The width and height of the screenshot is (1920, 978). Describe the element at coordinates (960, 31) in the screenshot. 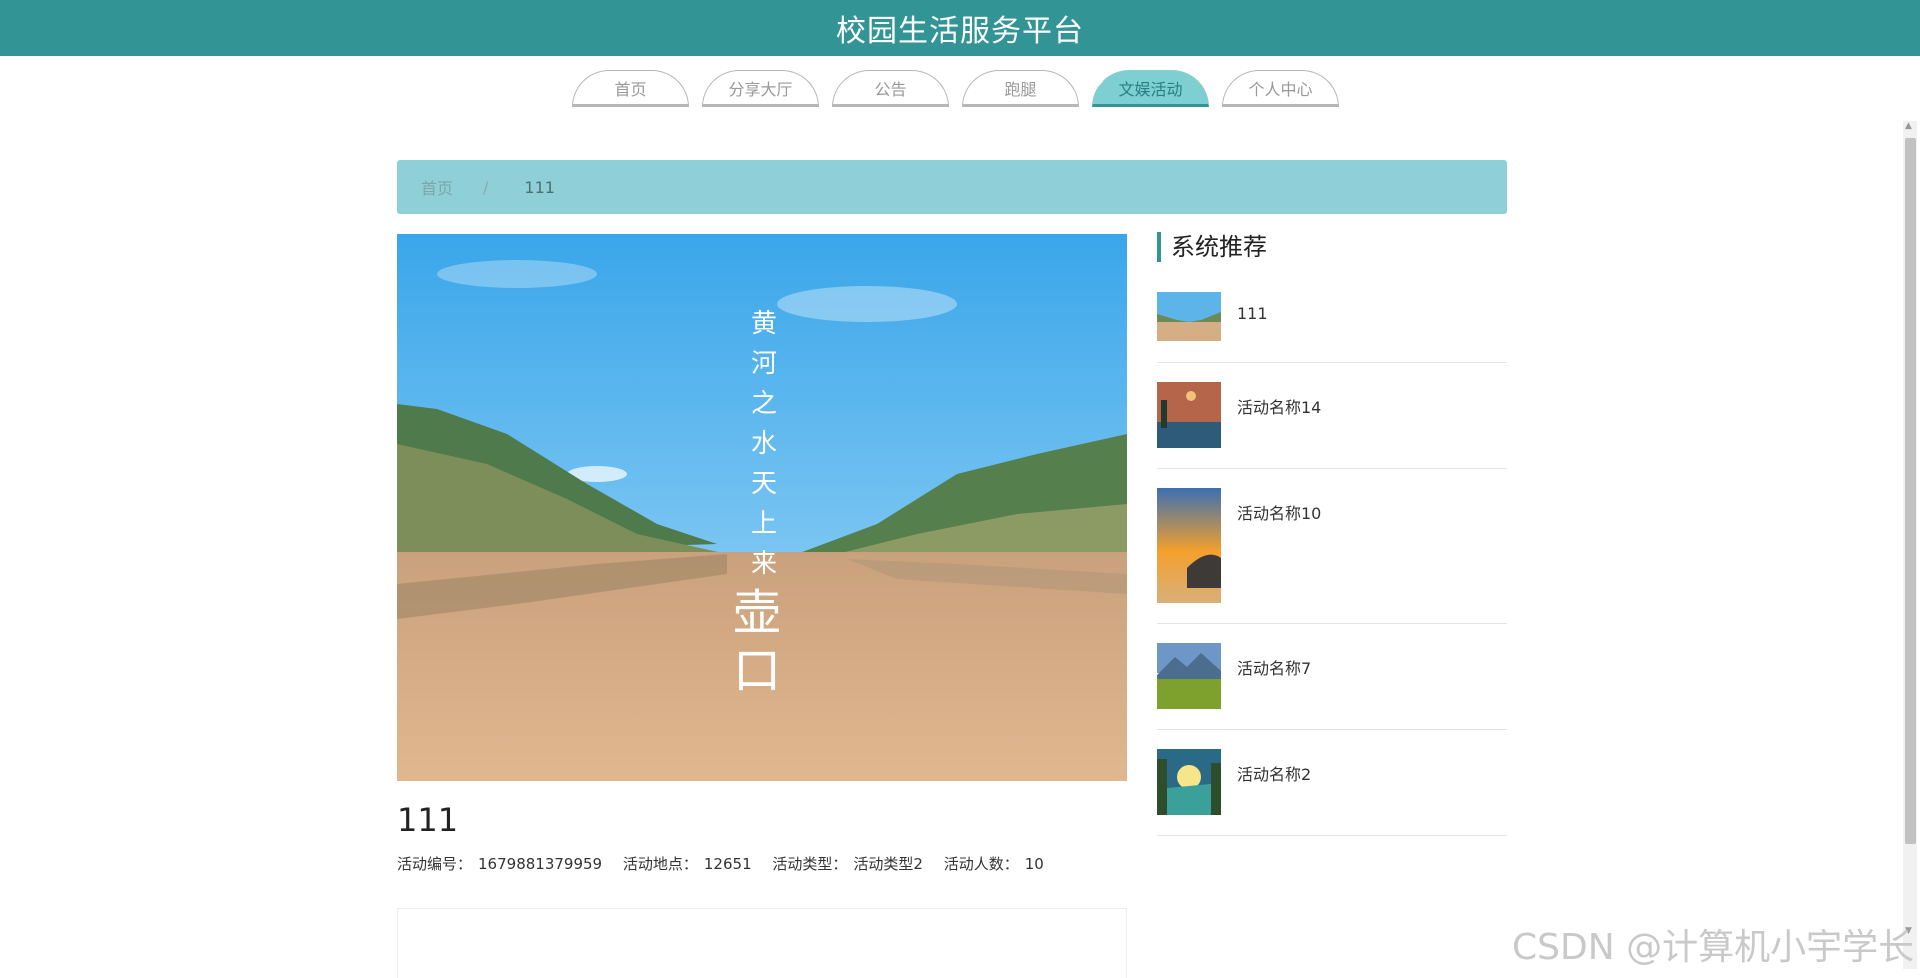

I see `site-title: 校园生活服务平台` at that location.